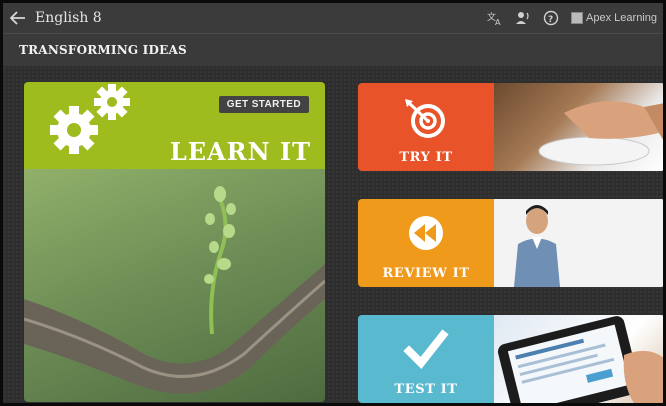 The width and height of the screenshot is (666, 406). Describe the element at coordinates (174, 125) in the screenshot. I see `learn-it-header: GET STARTED LEARN IT` at that location.